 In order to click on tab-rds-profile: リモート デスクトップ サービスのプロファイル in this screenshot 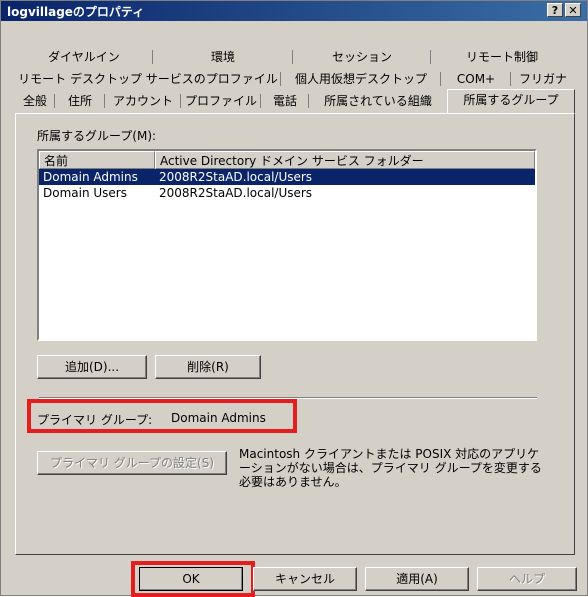, I will do `click(148, 79)`.